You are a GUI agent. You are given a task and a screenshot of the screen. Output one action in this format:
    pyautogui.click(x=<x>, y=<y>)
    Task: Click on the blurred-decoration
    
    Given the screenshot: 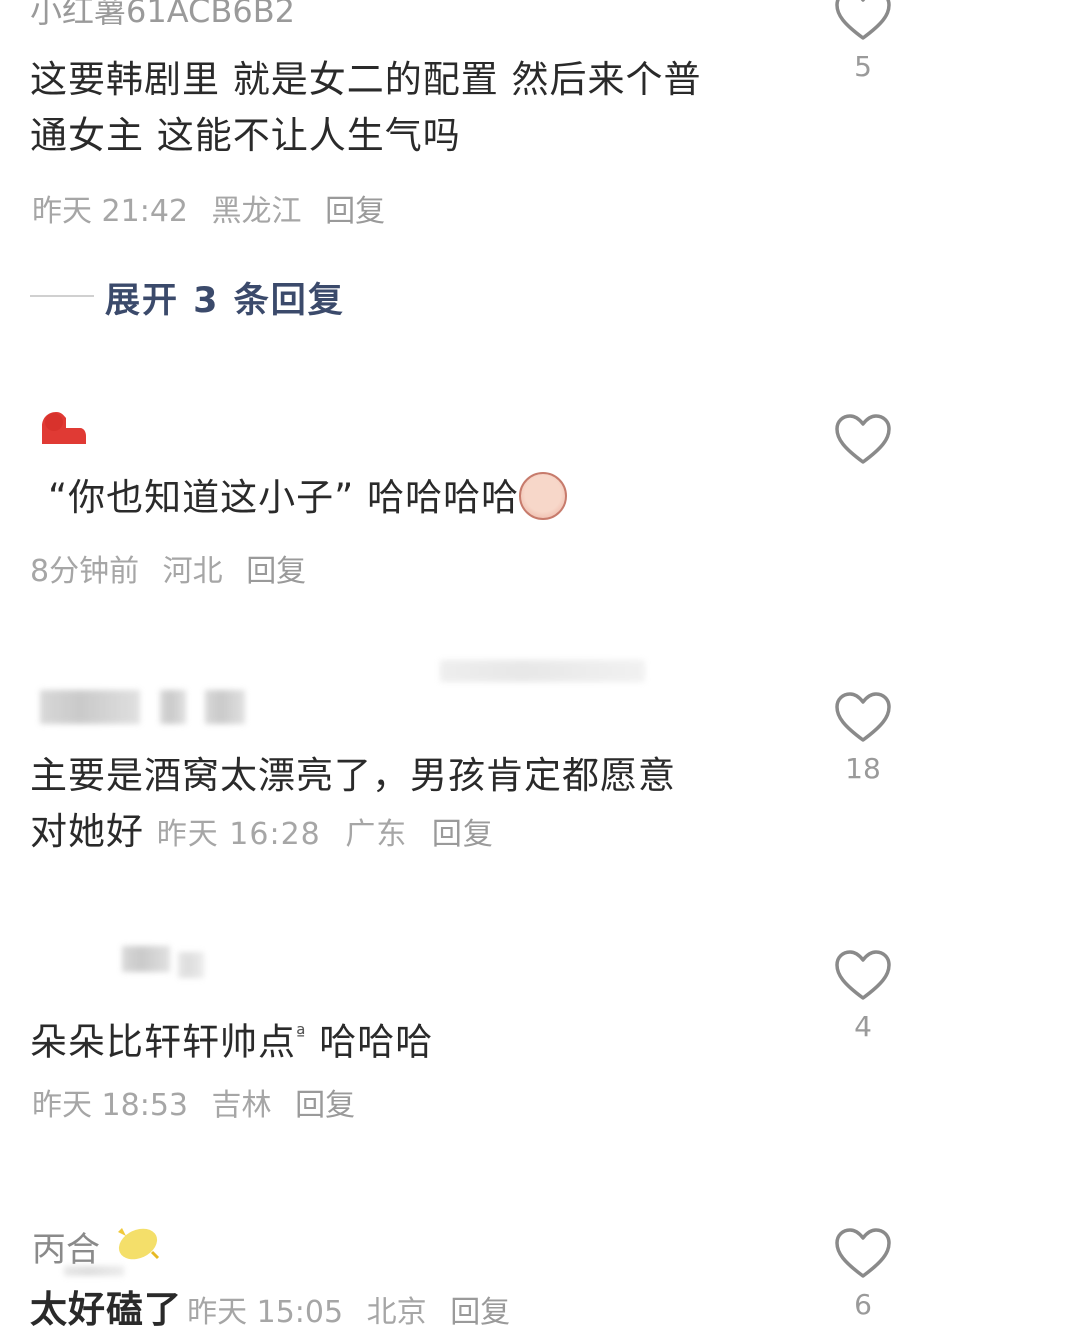 What is the action you would take?
    pyautogui.click(x=94, y=1271)
    